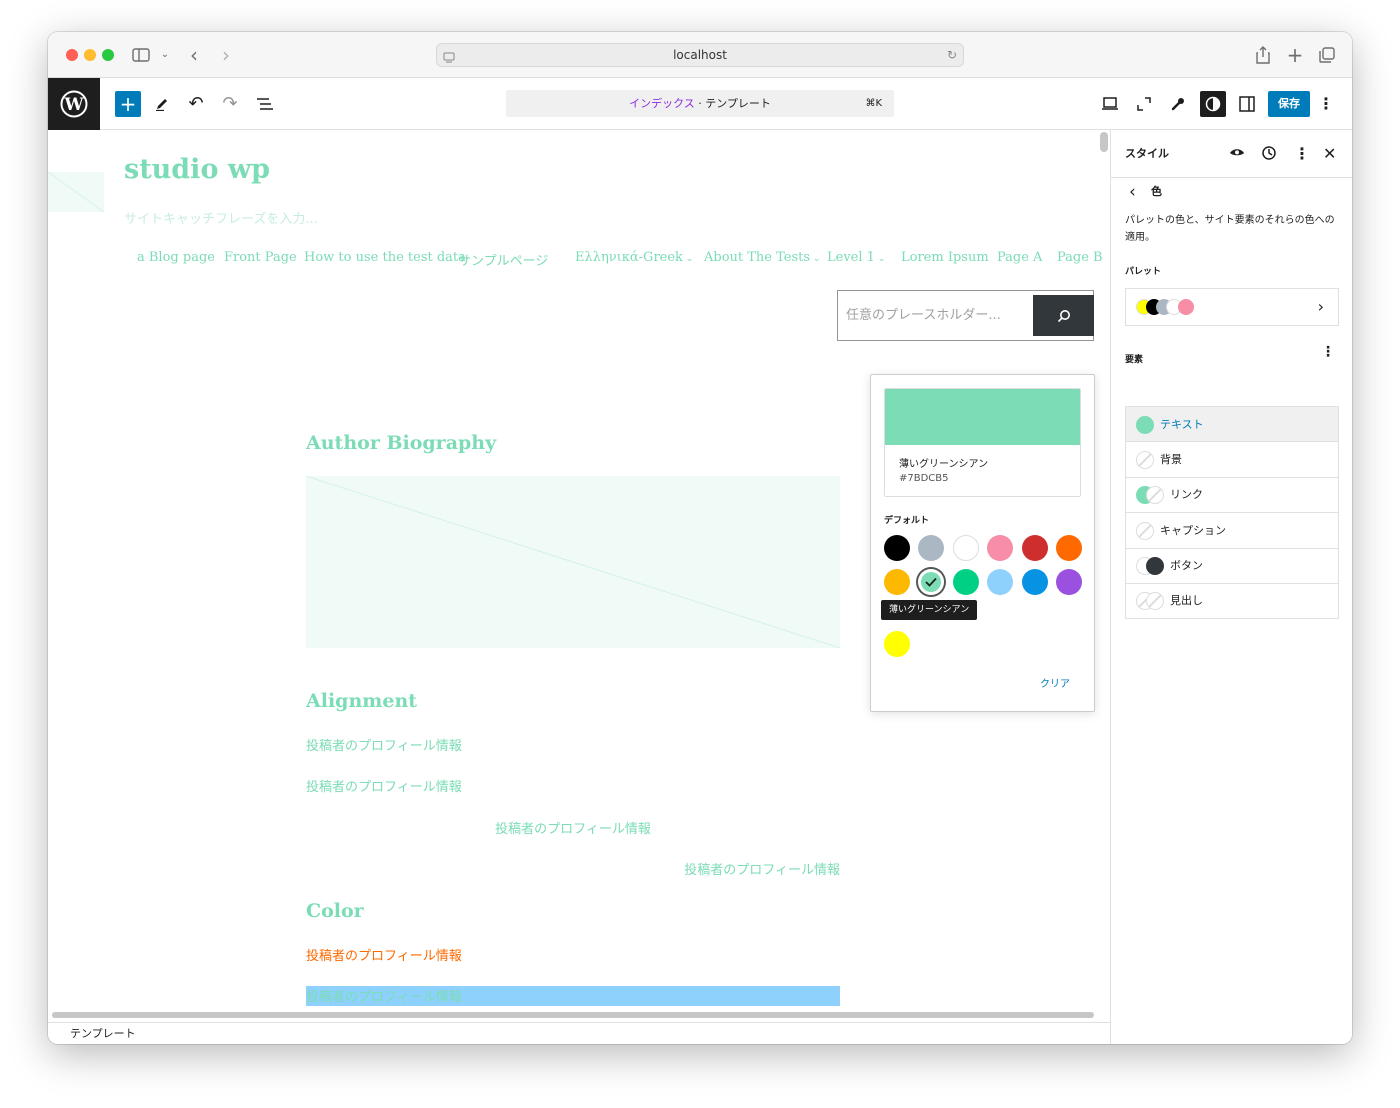 The image size is (1400, 1108). What do you see at coordinates (128, 104) in the screenshot?
I see `add-block-button: +` at bounding box center [128, 104].